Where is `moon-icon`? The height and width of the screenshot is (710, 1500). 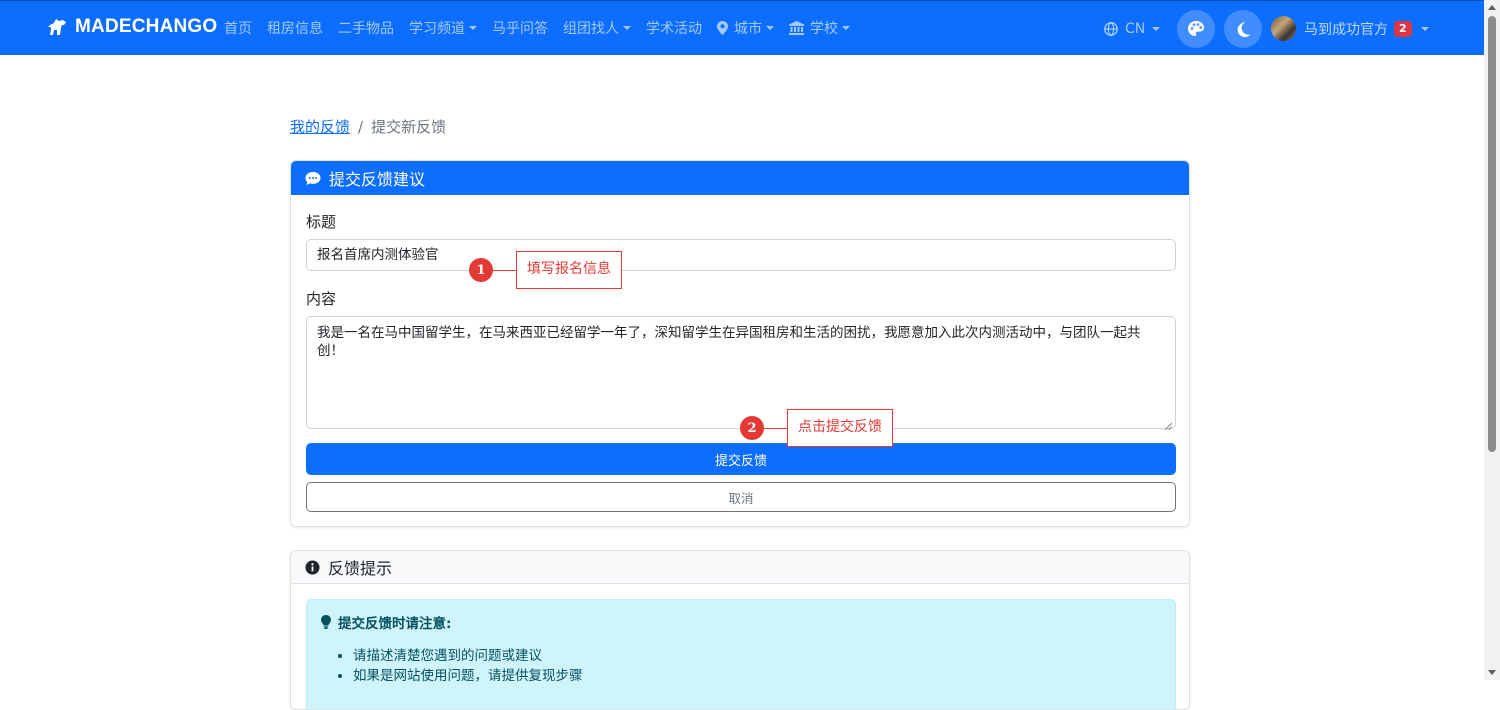
moon-icon is located at coordinates (1243, 29).